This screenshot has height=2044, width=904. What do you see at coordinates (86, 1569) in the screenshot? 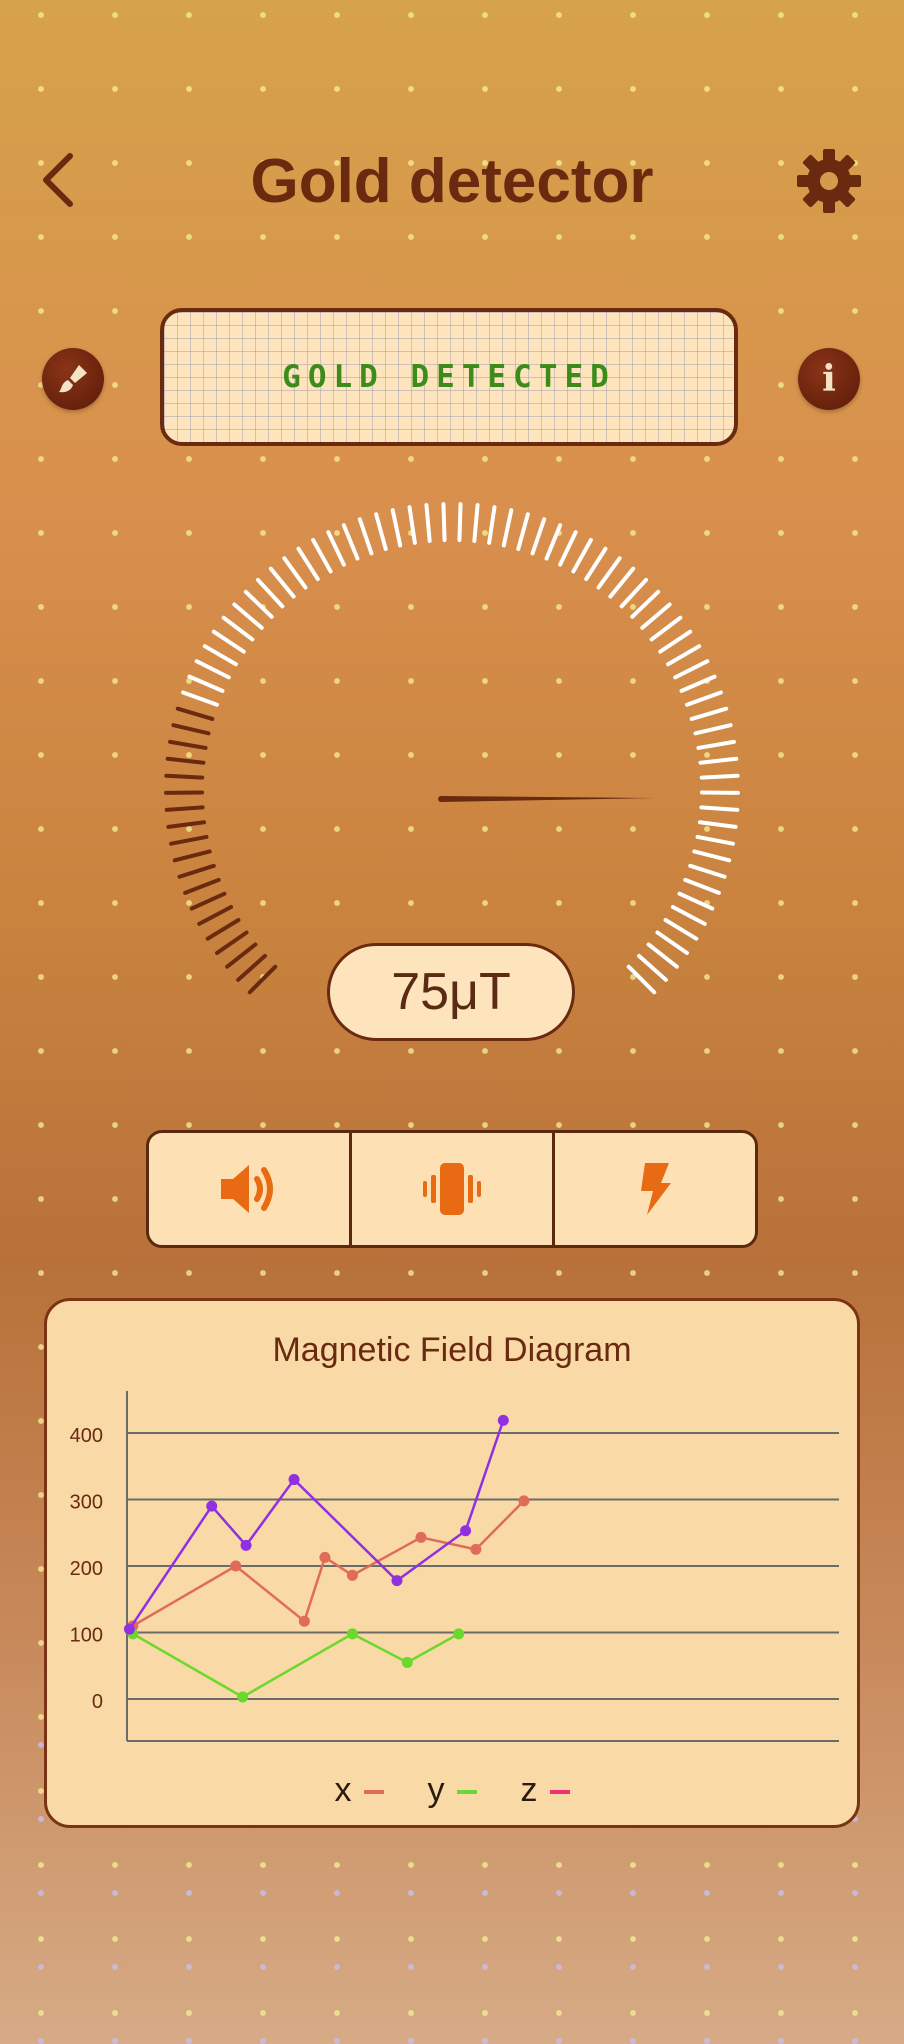
I see `y-tick-label: 200` at bounding box center [86, 1569].